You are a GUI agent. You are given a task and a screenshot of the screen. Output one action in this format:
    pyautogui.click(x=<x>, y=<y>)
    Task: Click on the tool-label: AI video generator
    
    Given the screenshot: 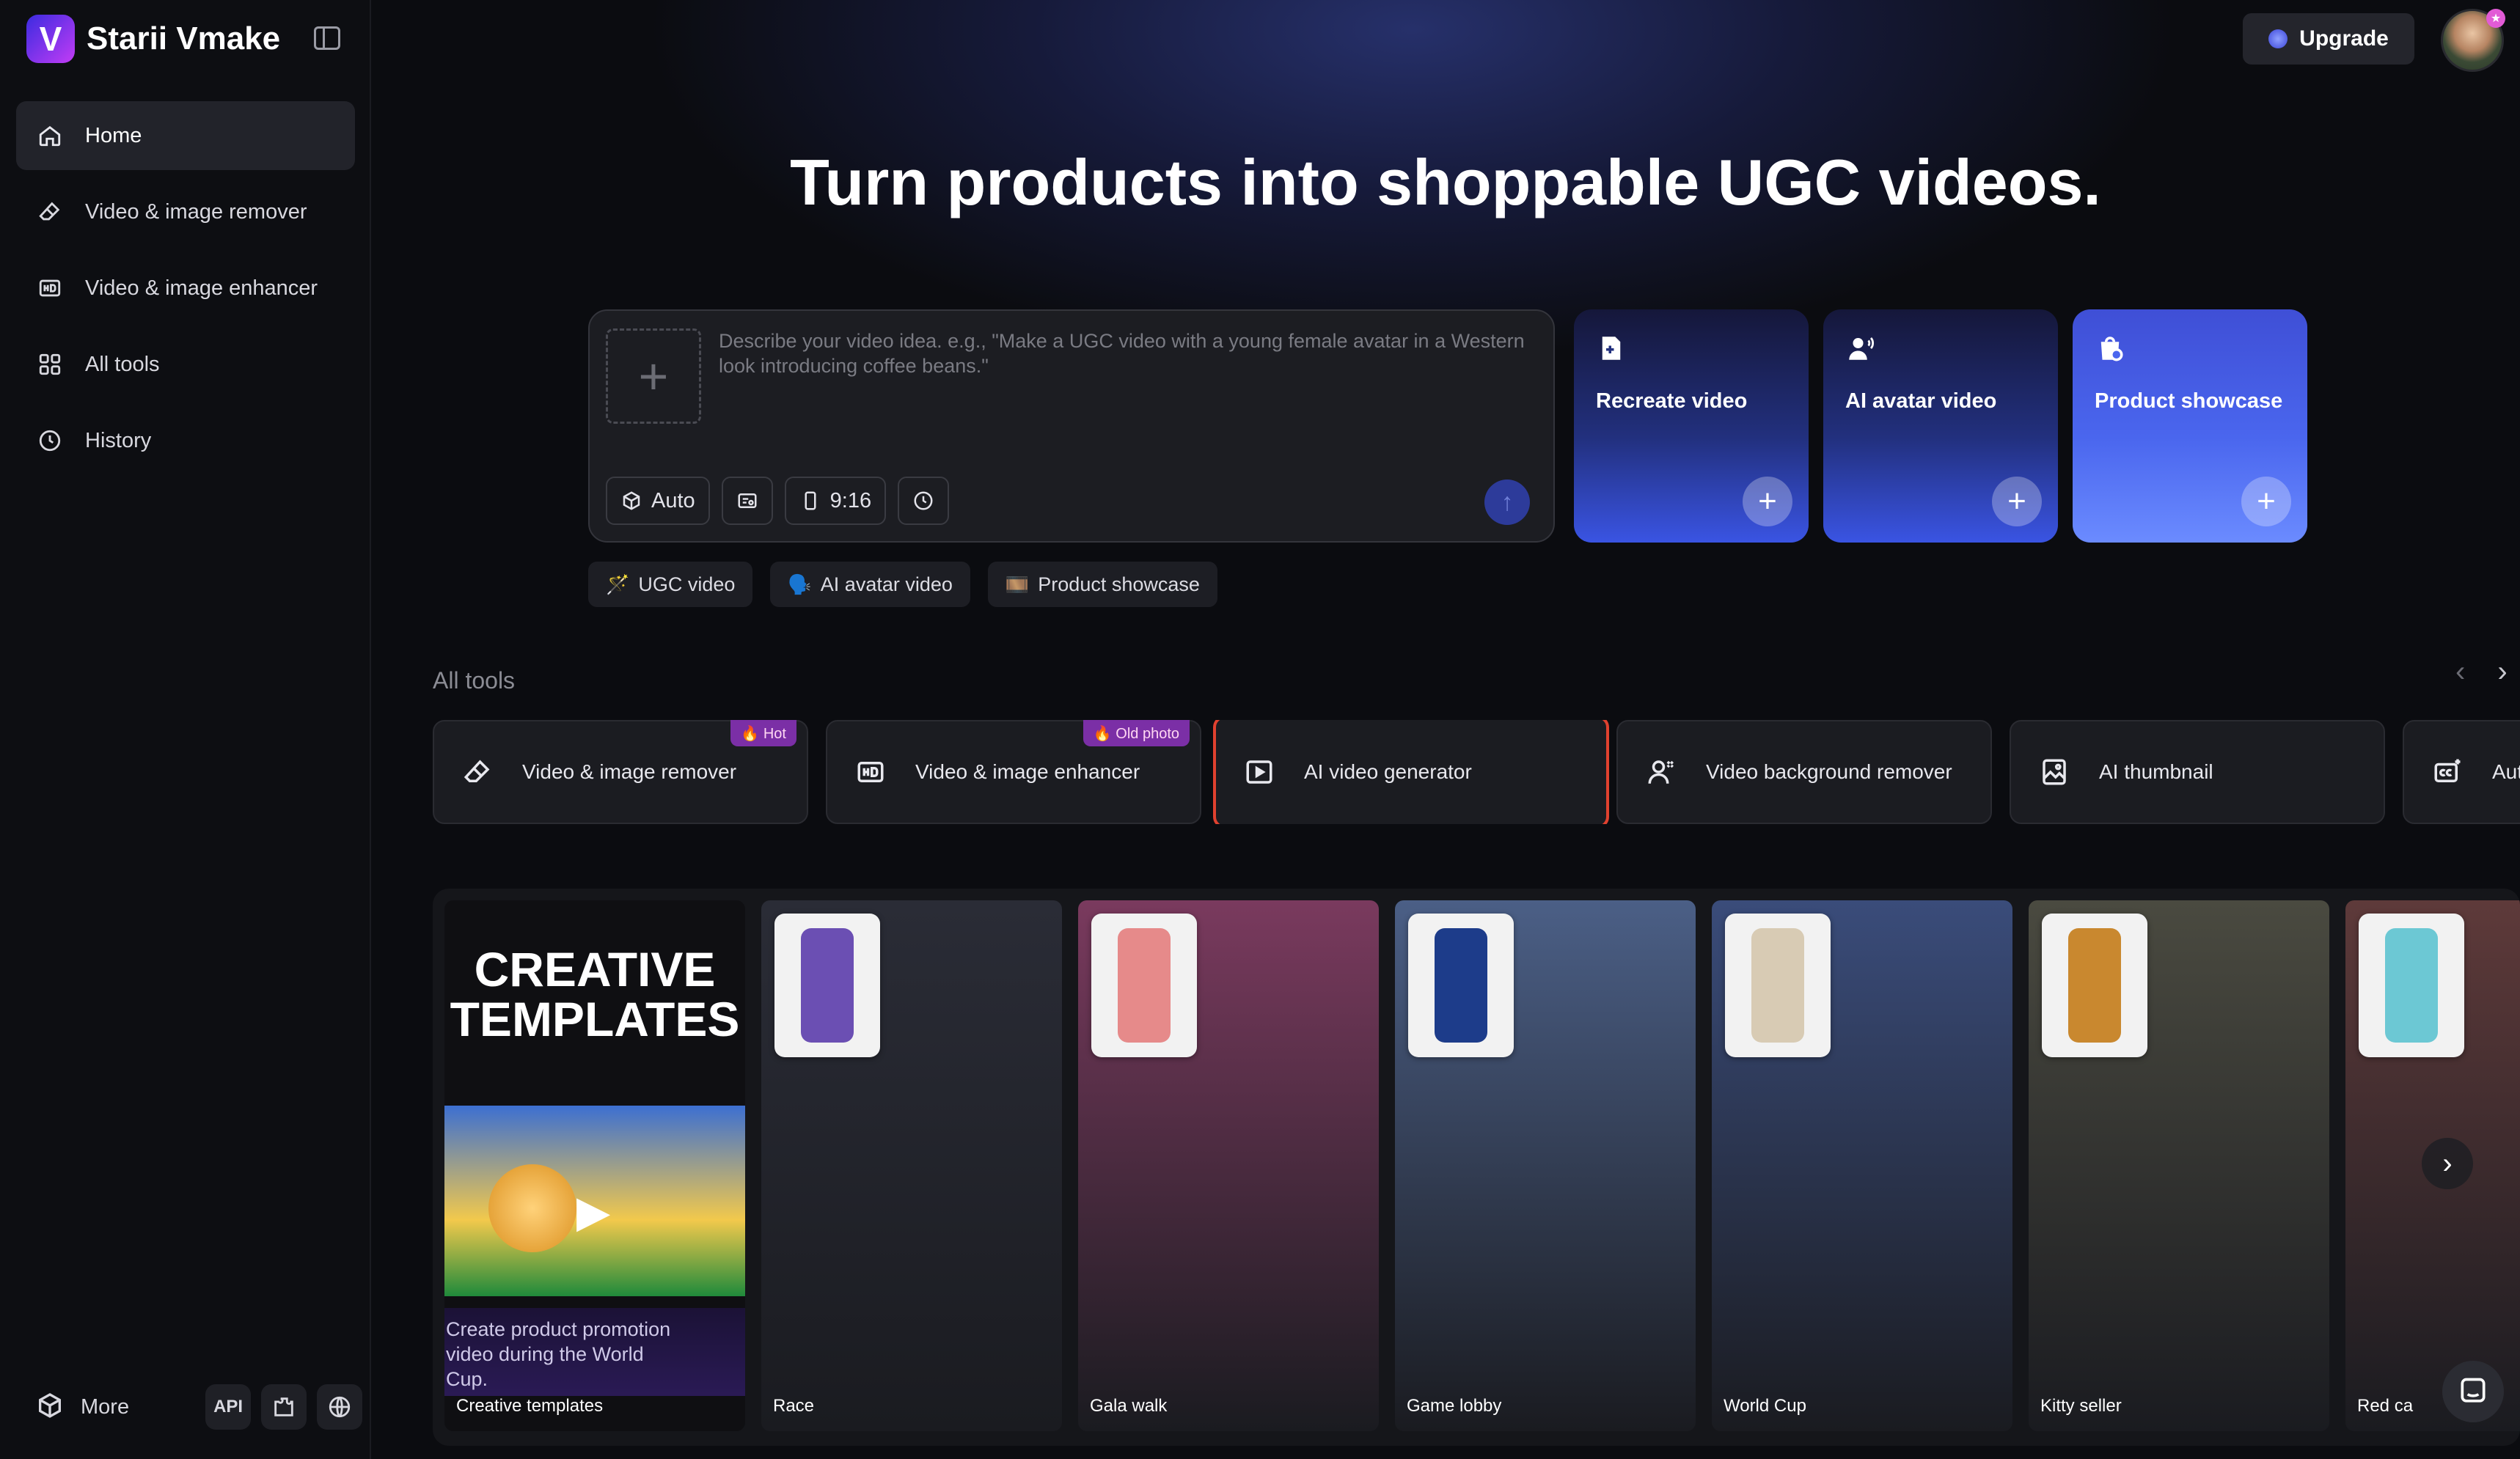 What is the action you would take?
    pyautogui.click(x=1388, y=771)
    